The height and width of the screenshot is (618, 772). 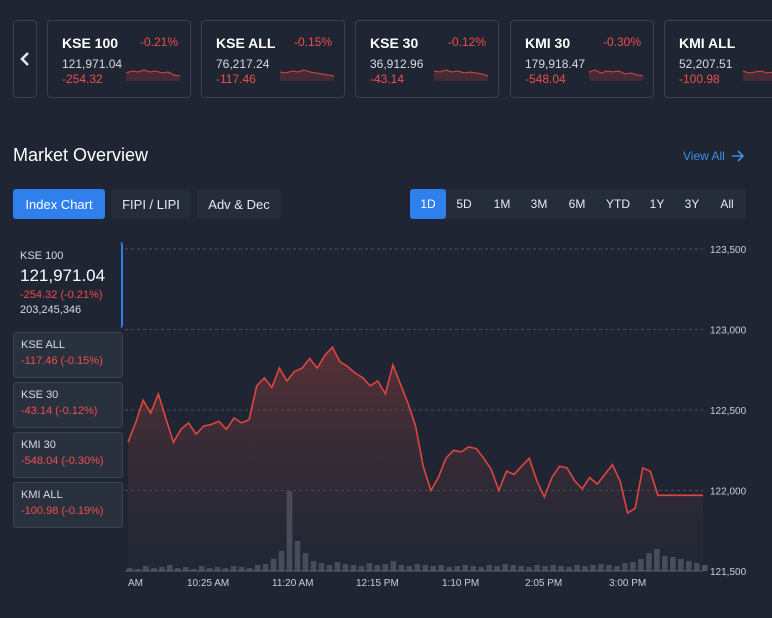 What do you see at coordinates (62, 461) in the screenshot?
I see `index-change: -548.04 (-0.30%)` at bounding box center [62, 461].